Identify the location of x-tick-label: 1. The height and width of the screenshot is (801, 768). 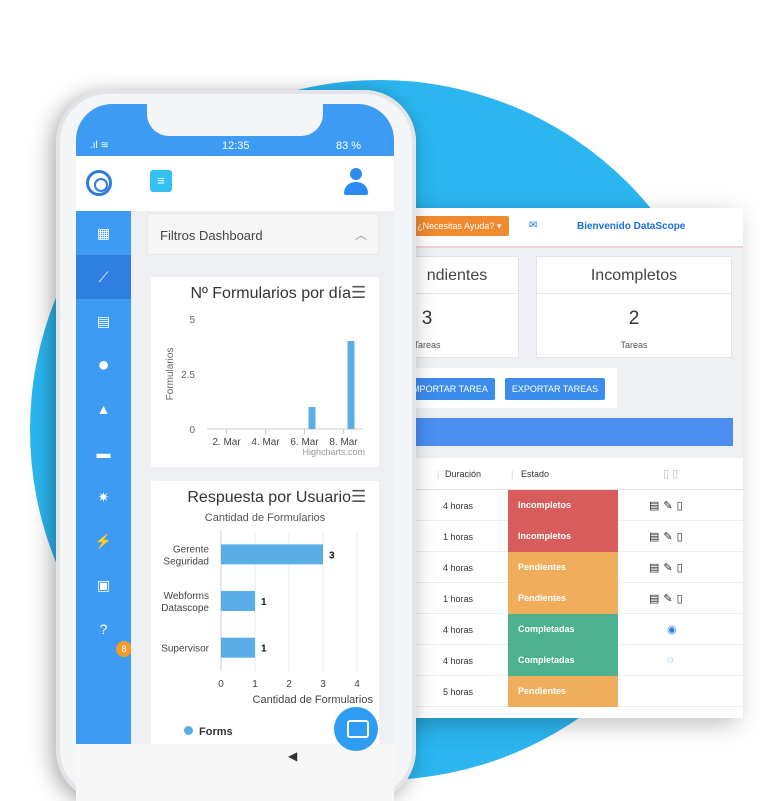
(255, 684).